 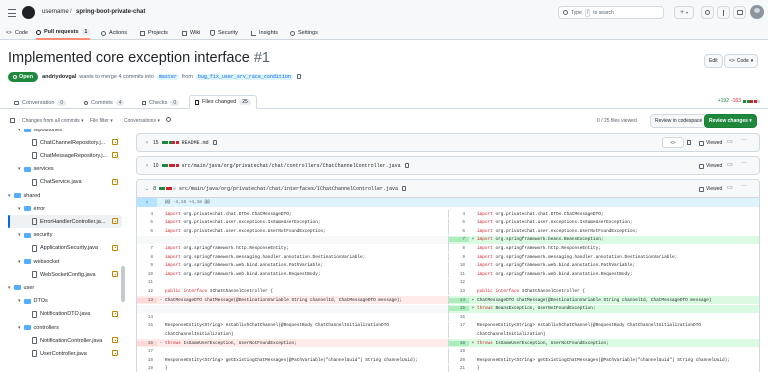 What do you see at coordinates (195, 143) in the screenshot?
I see `file-path: README.md` at bounding box center [195, 143].